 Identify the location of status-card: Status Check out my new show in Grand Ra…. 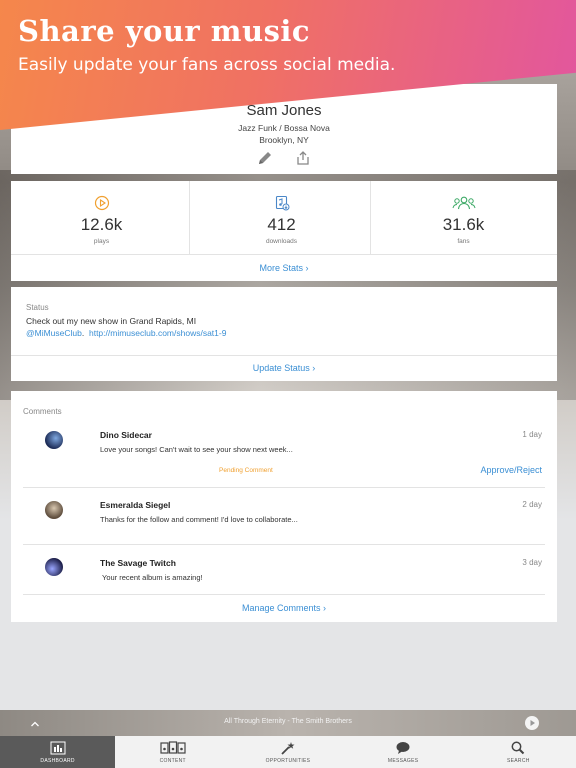
(284, 334).